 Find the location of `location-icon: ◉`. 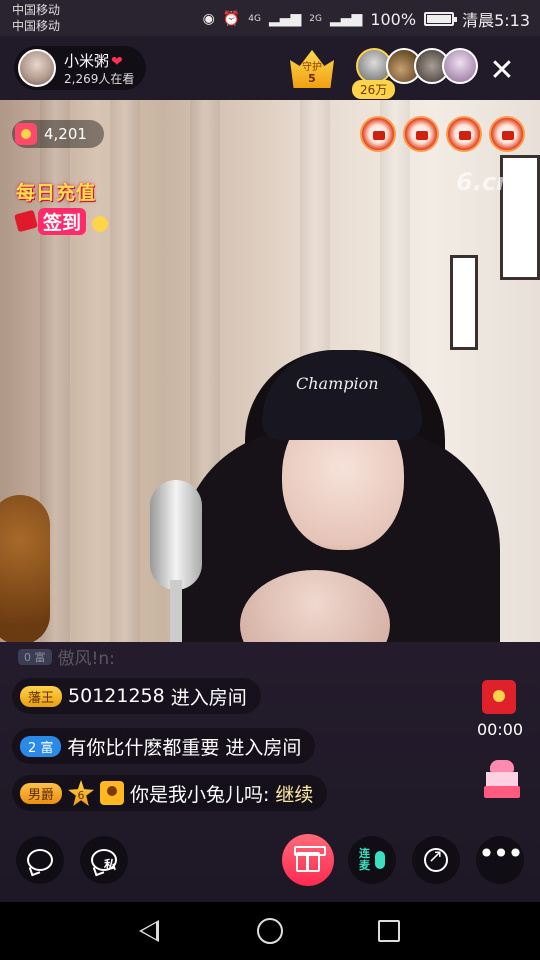

location-icon: ◉ is located at coordinates (208, 19).